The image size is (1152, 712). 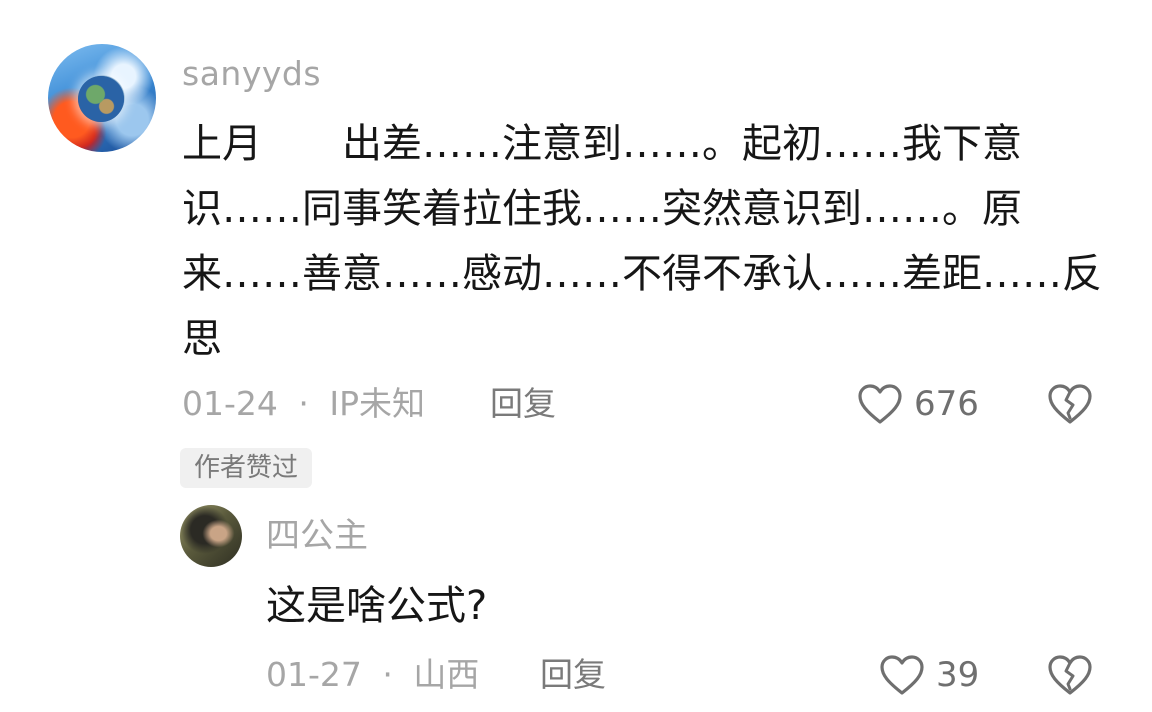 I want to click on reply-dislike-button, so click(x=1070, y=677).